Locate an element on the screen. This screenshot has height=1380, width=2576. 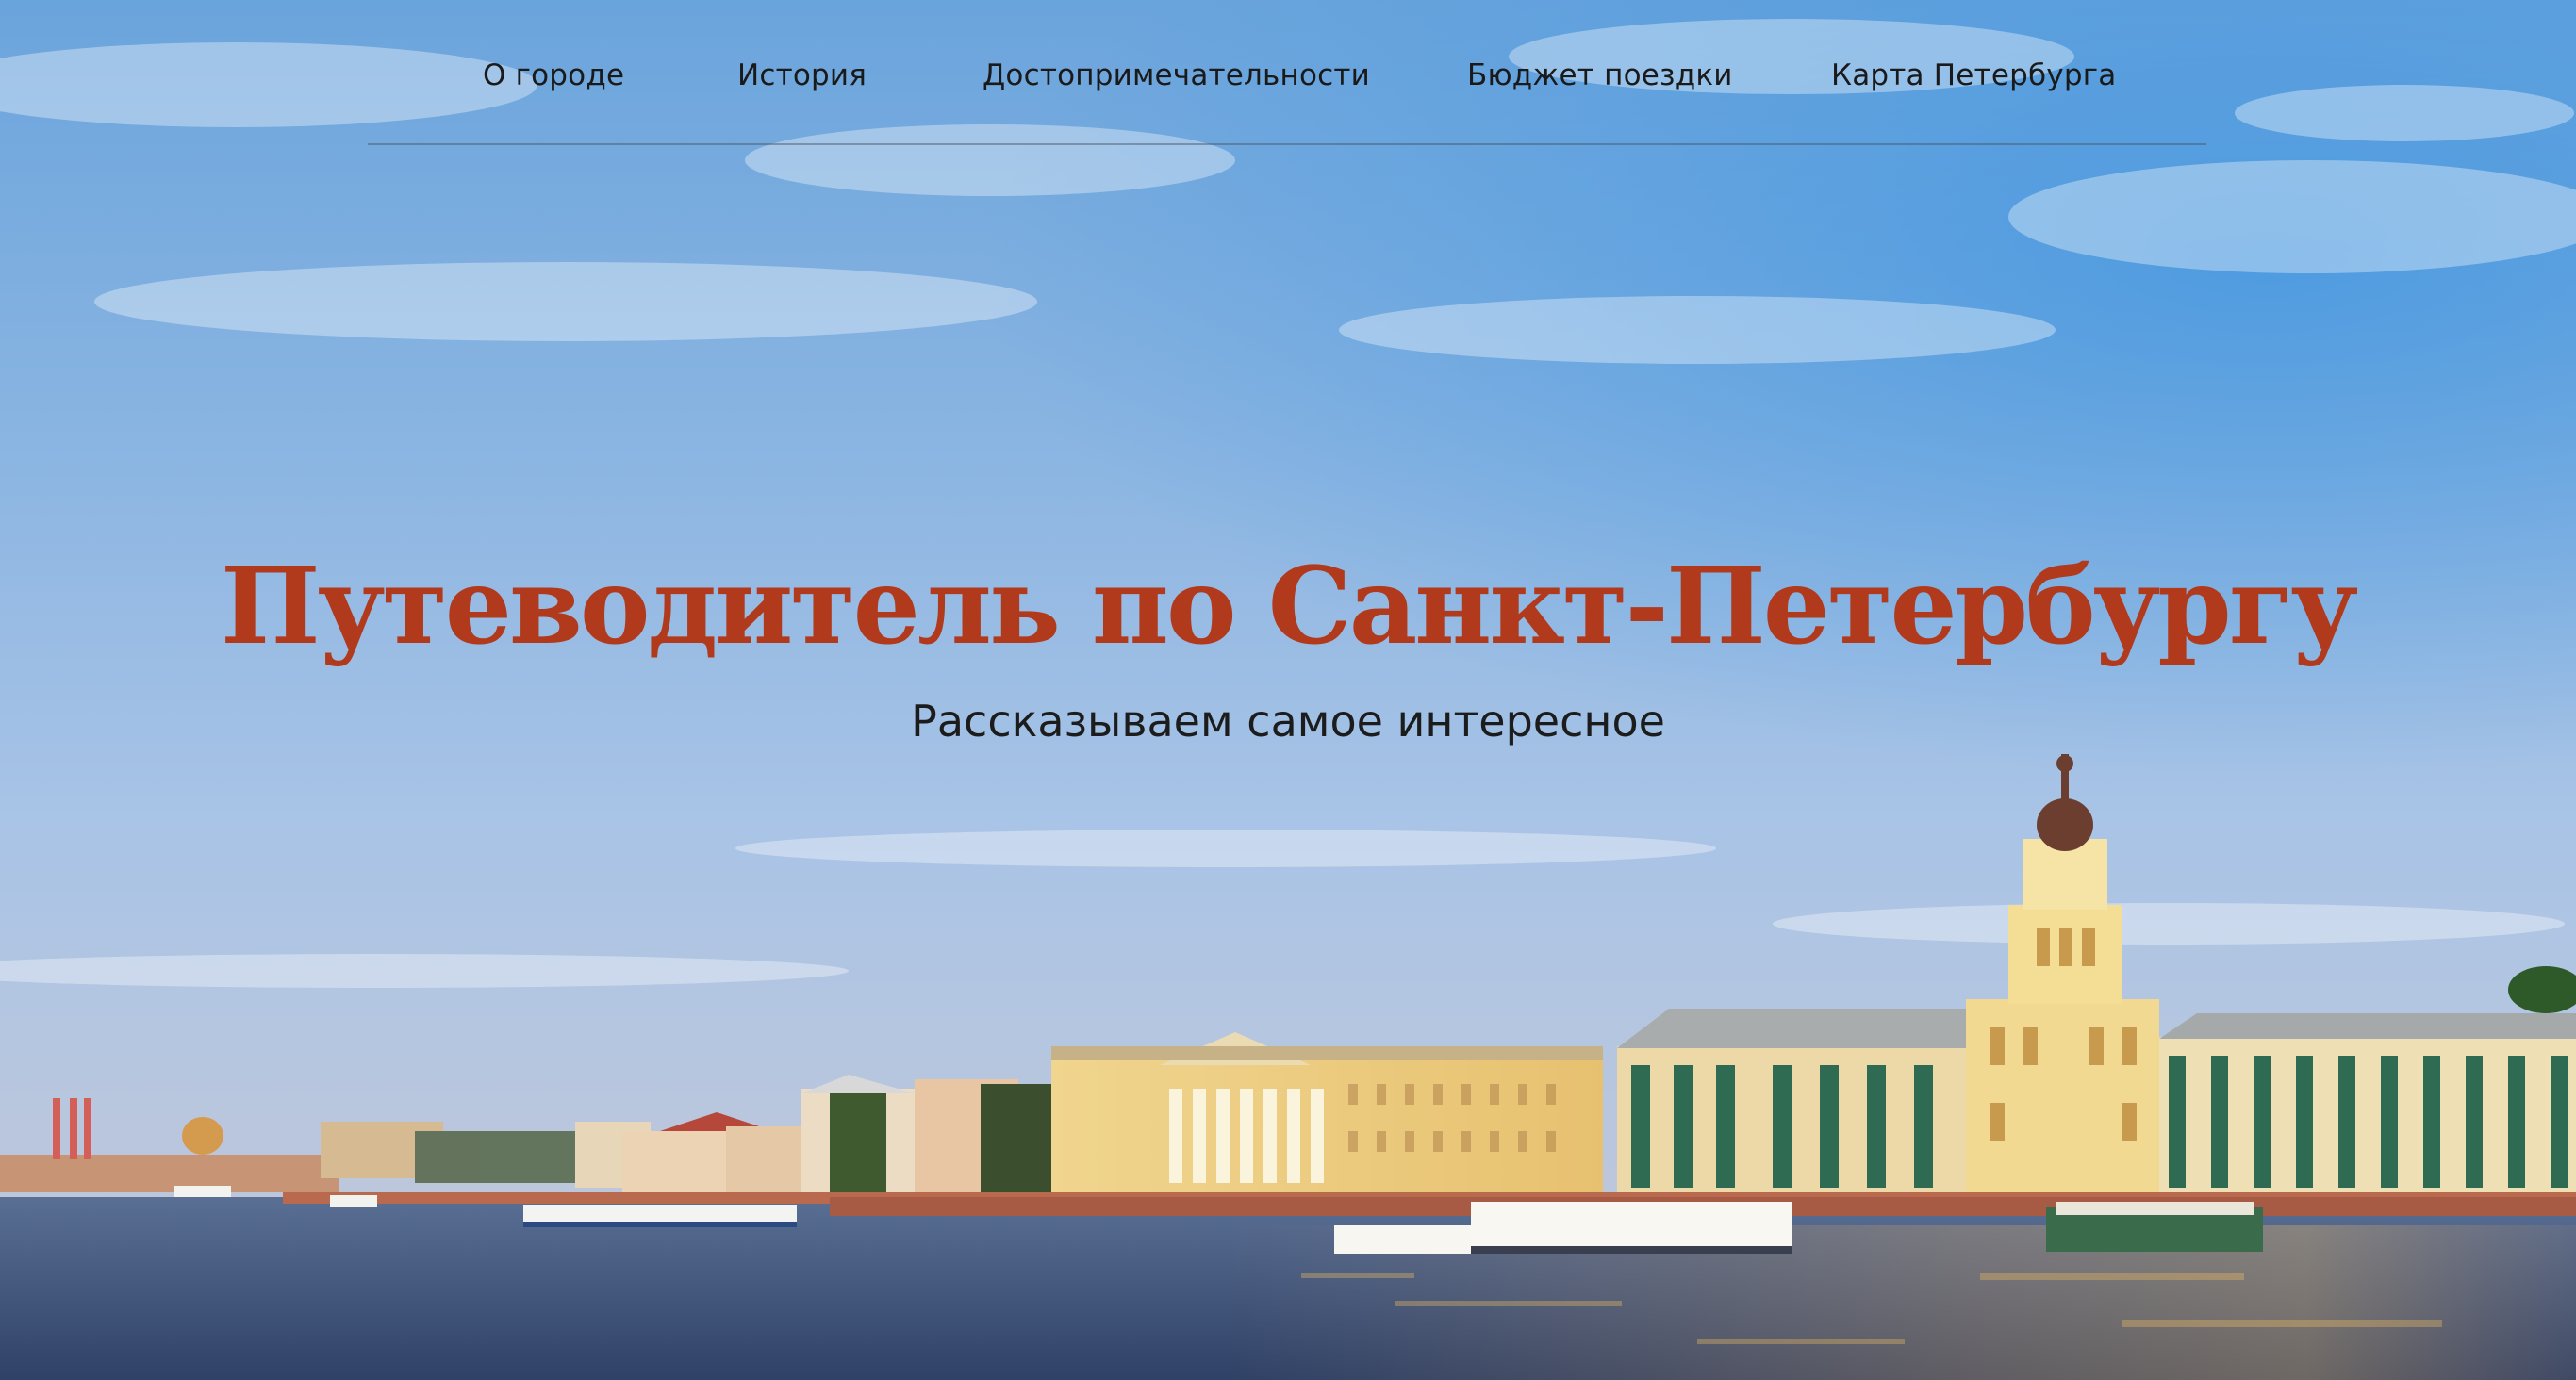
page-subtitle: Рассказываем самое интересное is located at coordinates (1288, 722).